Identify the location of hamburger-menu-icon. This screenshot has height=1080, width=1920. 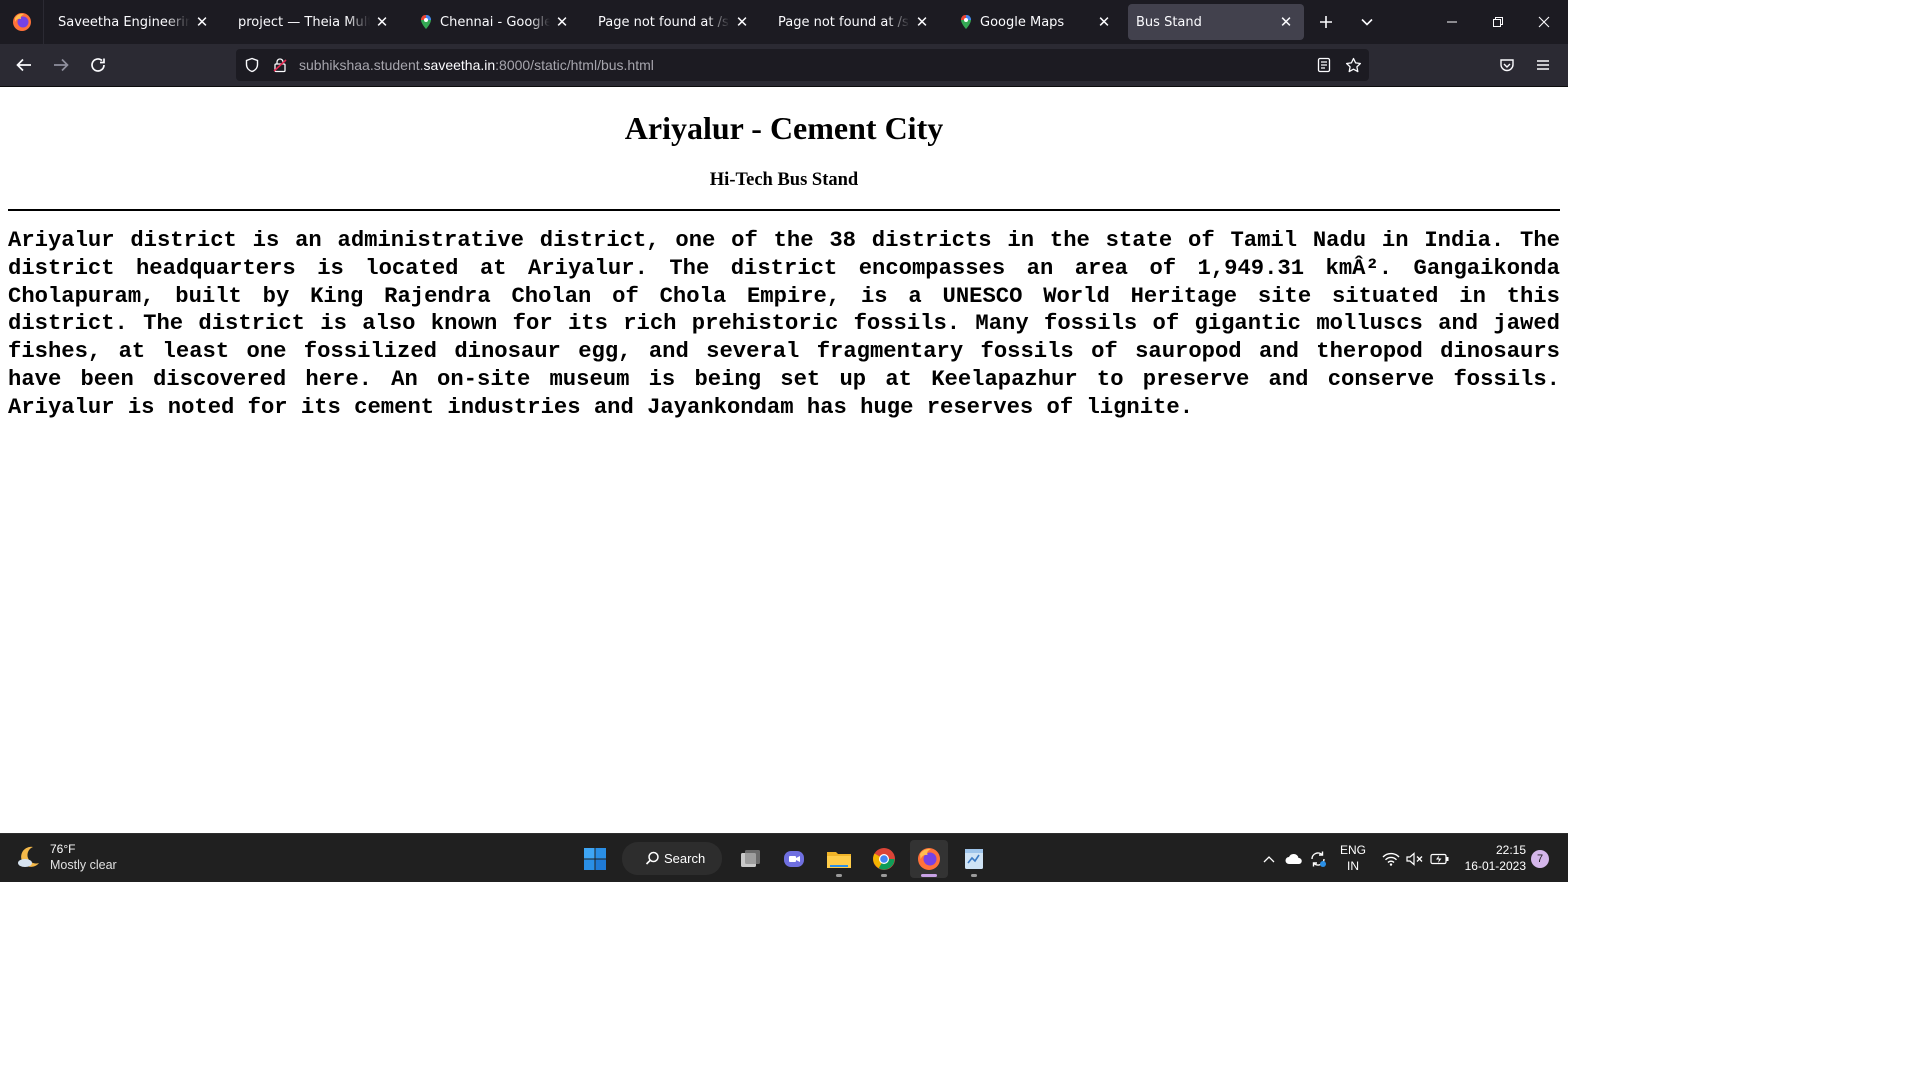
(1543, 65).